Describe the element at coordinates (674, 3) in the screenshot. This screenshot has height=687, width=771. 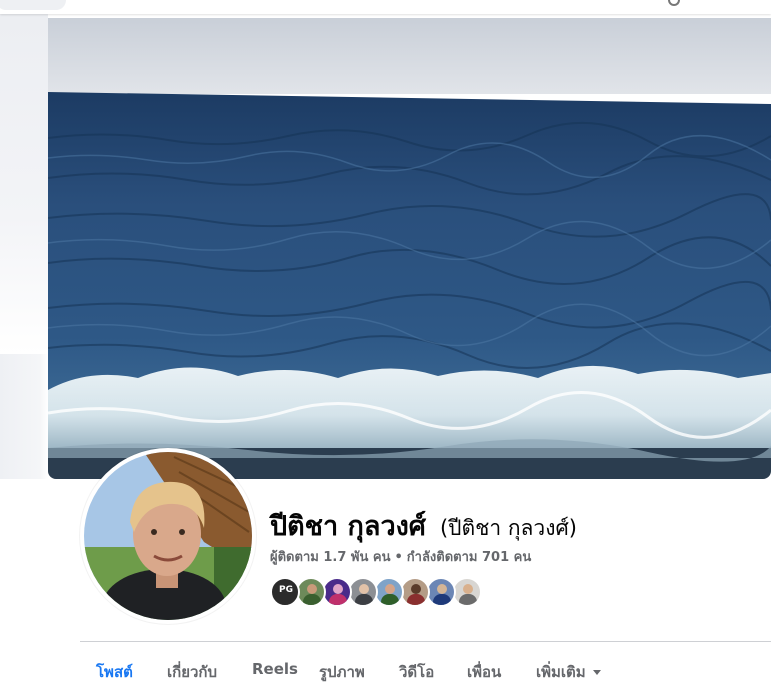
I see `account-icon` at that location.